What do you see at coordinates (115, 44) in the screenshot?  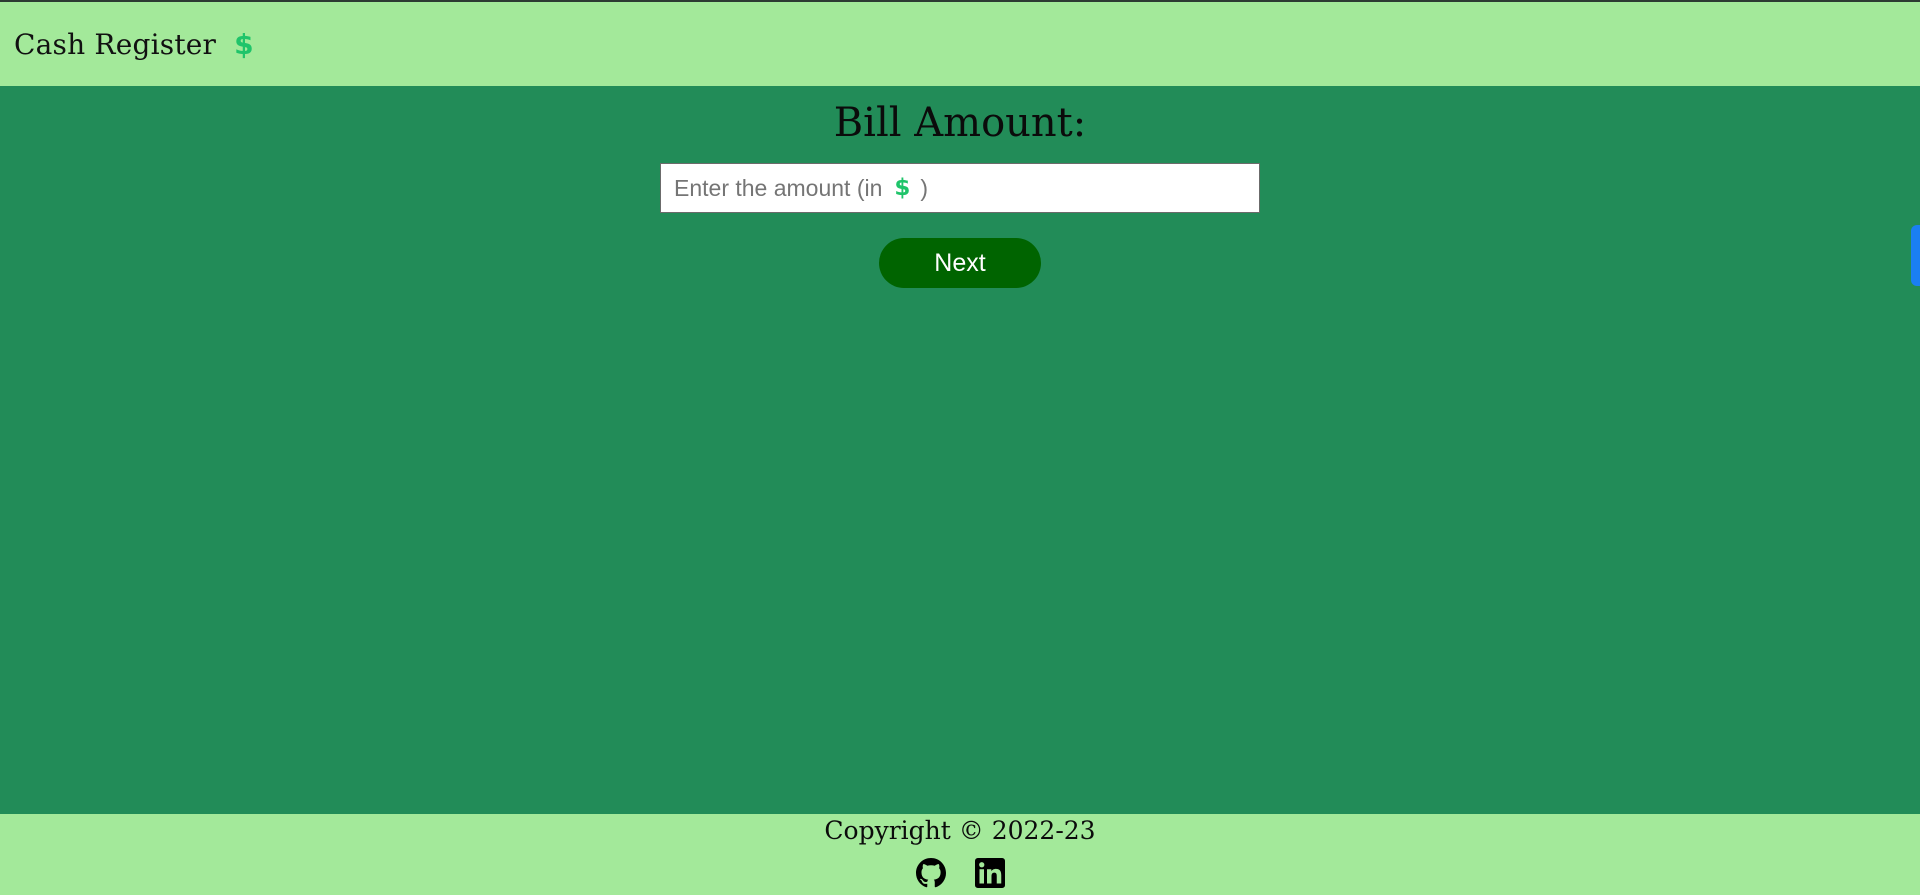 I see `app-title: Cash Register` at bounding box center [115, 44].